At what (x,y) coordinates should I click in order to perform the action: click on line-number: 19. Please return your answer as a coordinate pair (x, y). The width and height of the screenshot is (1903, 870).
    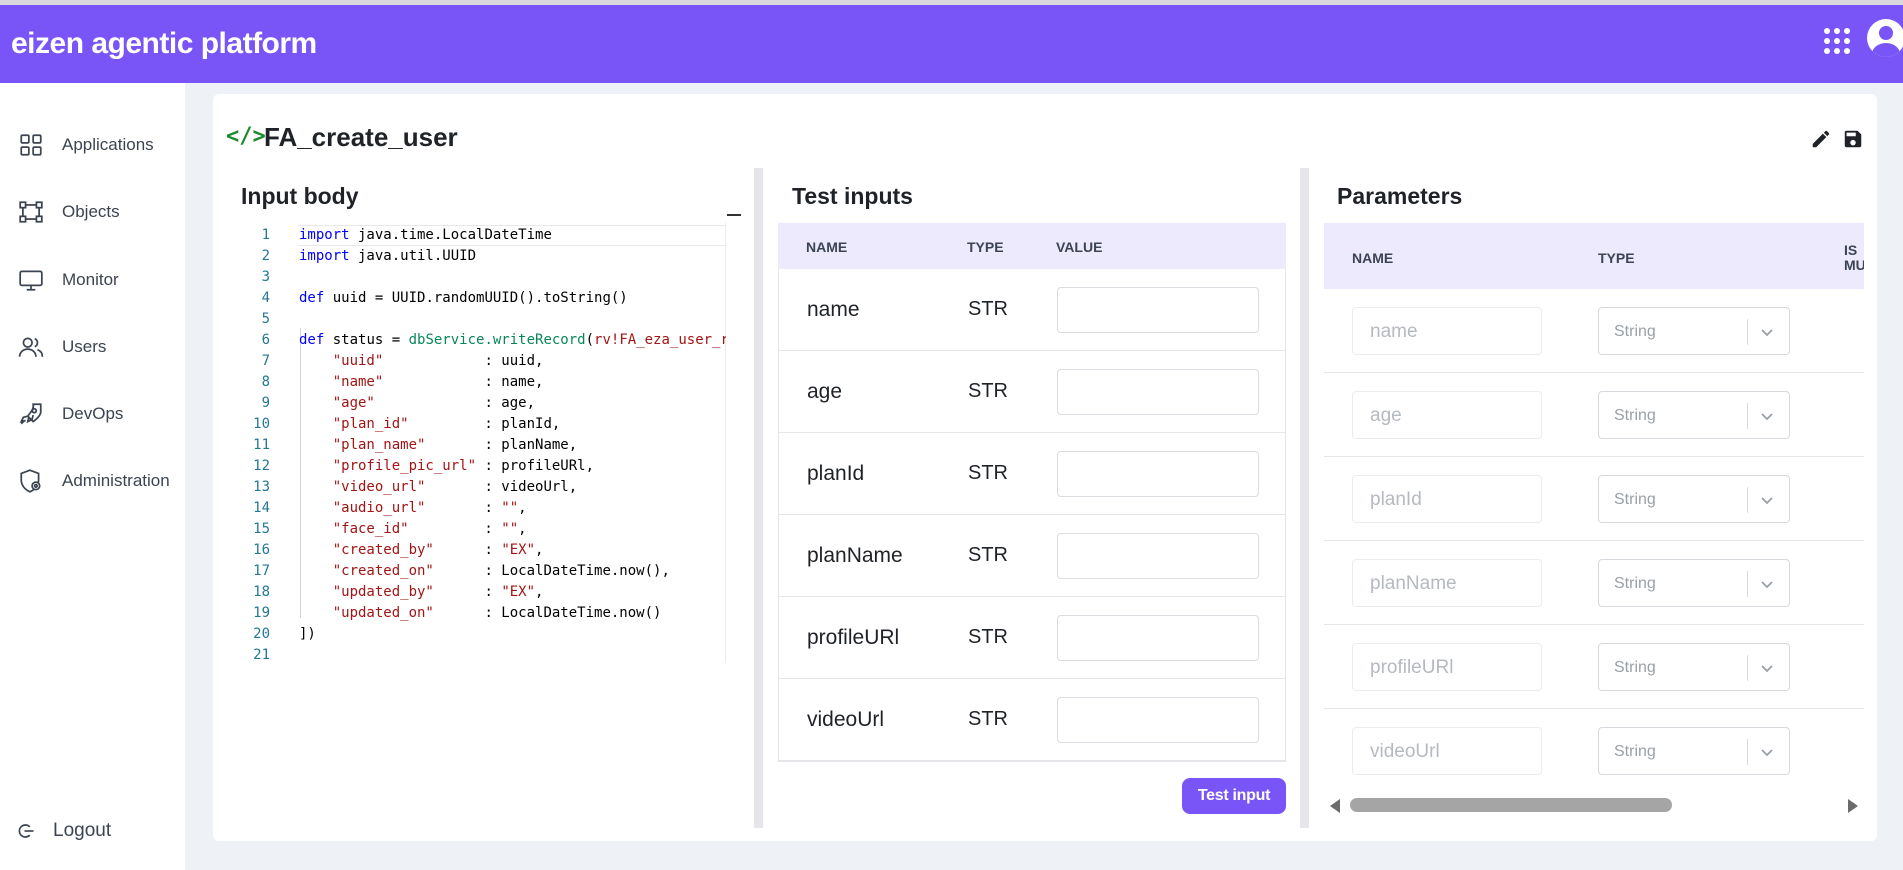
    Looking at the image, I should click on (261, 613).